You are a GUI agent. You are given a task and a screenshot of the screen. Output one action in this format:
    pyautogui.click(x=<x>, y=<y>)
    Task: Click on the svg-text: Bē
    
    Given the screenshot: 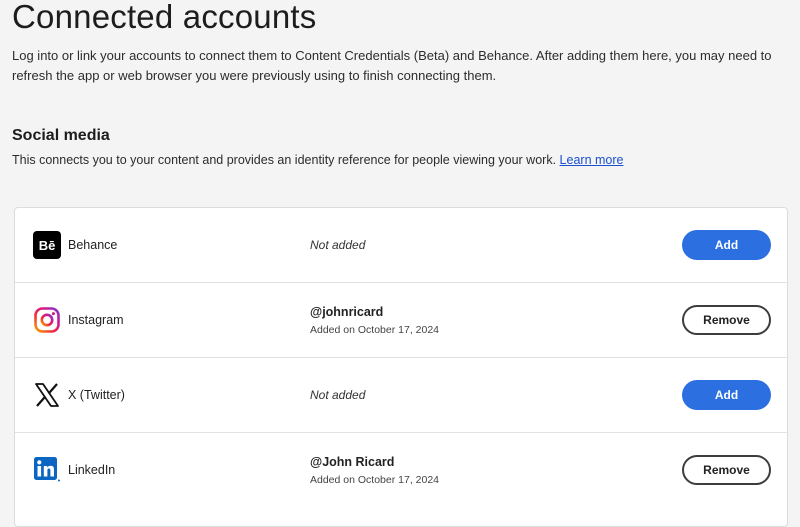 What is the action you would take?
    pyautogui.click(x=47, y=245)
    